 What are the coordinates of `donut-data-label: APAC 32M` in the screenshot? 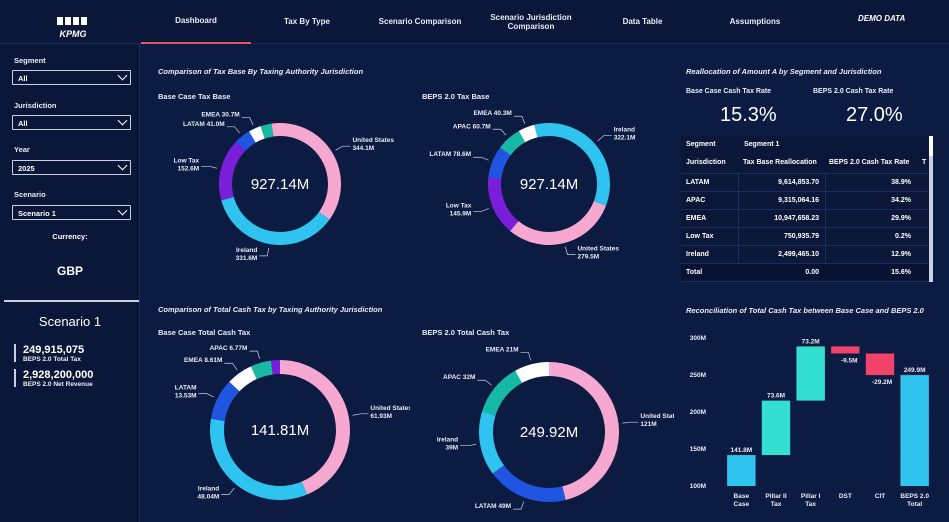 It's located at (459, 377).